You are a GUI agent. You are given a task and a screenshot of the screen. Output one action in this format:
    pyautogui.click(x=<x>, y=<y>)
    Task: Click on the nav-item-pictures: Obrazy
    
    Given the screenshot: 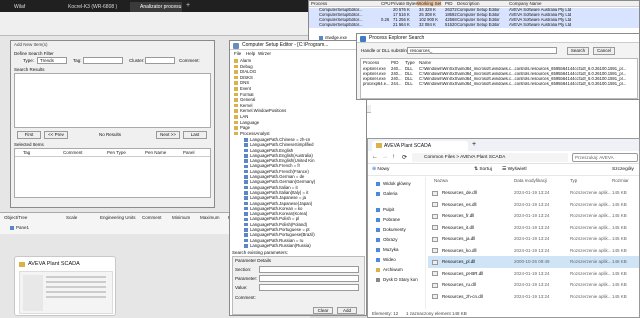 What is the action you would take?
    pyautogui.click(x=387, y=240)
    